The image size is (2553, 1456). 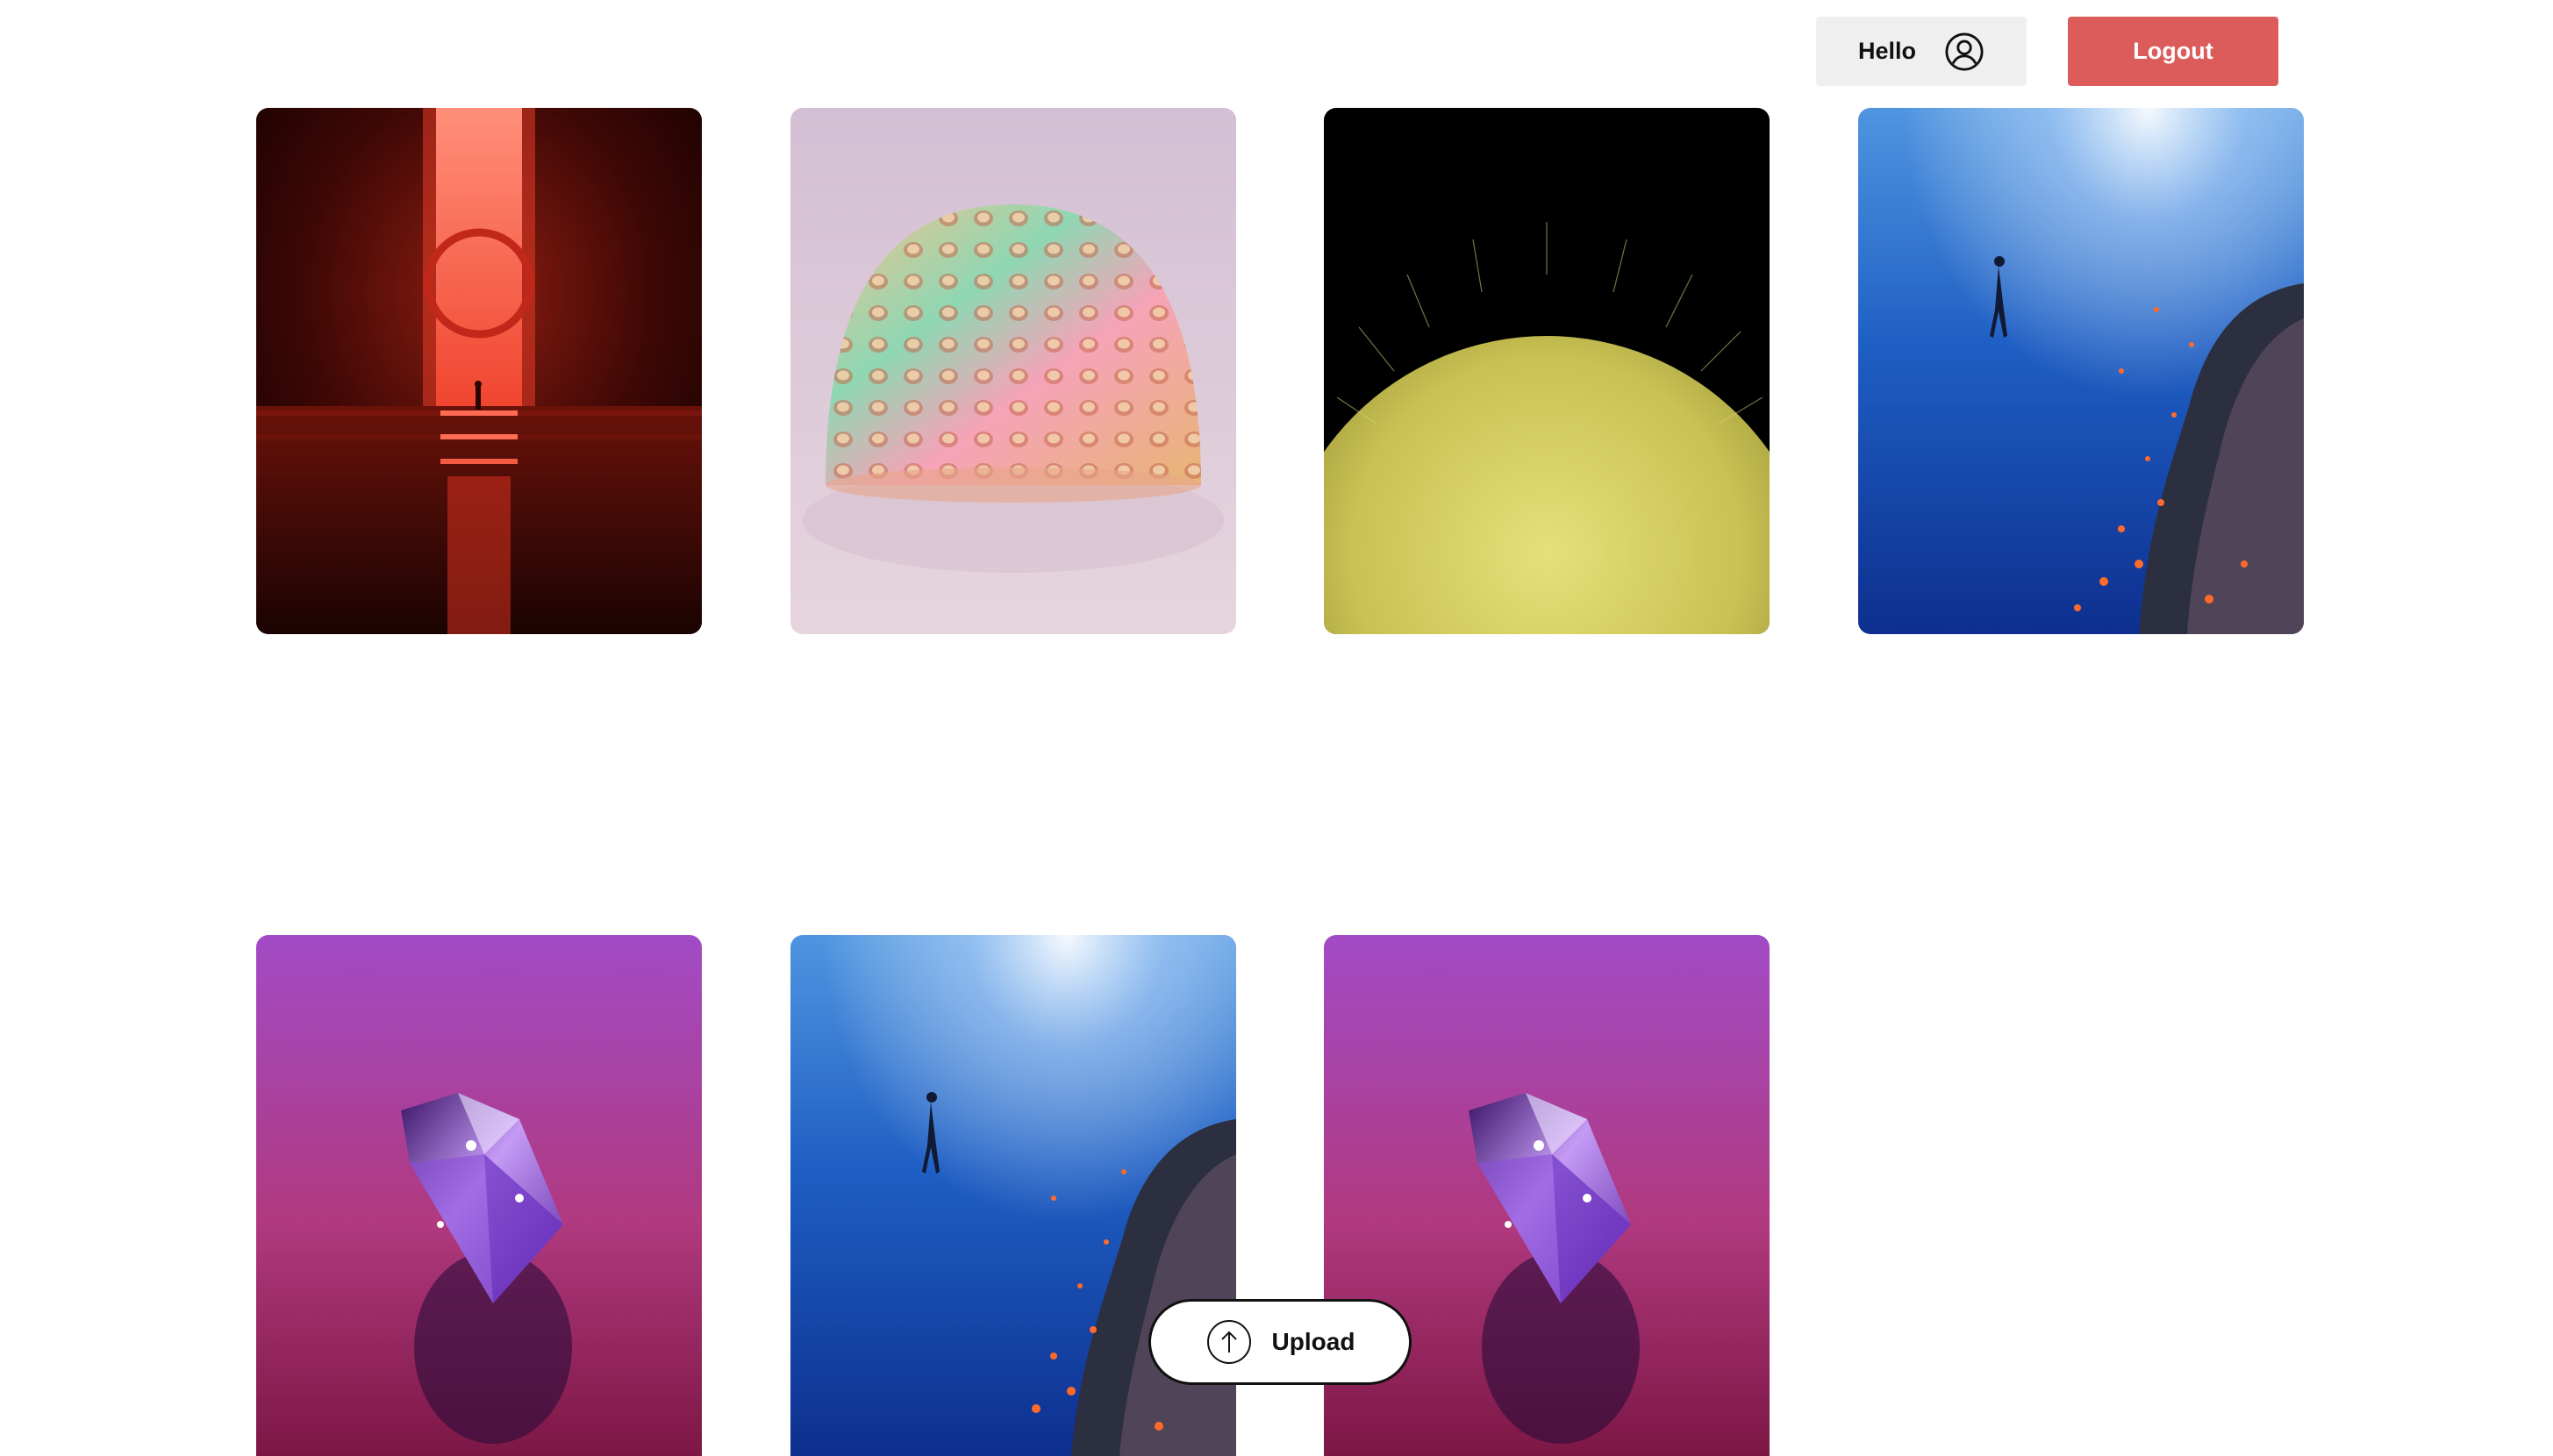 I want to click on purple-diamond-image, so click(x=479, y=1195).